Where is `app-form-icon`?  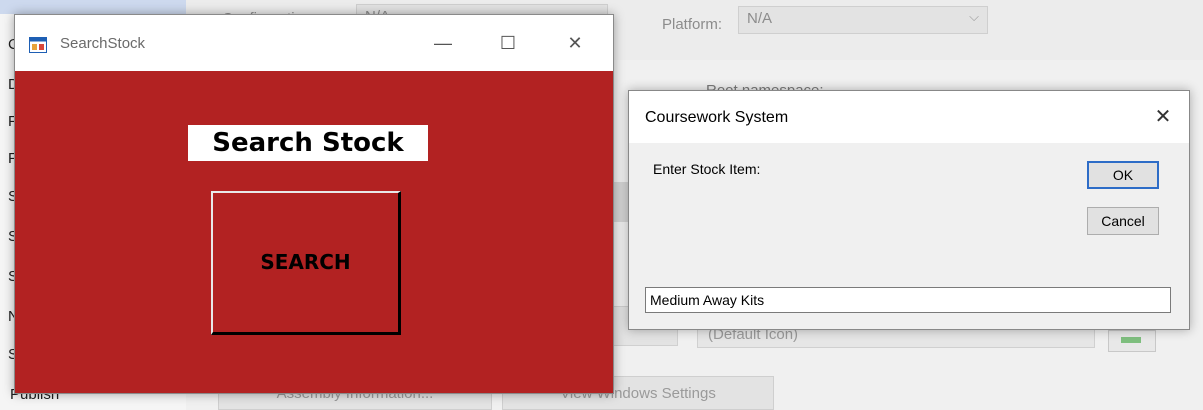 app-form-icon is located at coordinates (38, 45).